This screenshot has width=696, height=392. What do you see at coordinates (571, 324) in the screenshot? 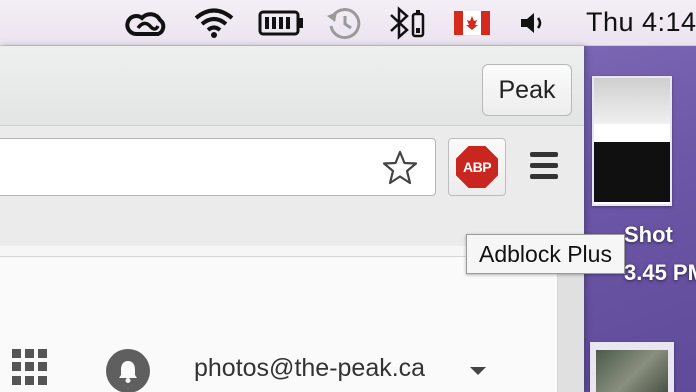
I see `scrollbar-track` at bounding box center [571, 324].